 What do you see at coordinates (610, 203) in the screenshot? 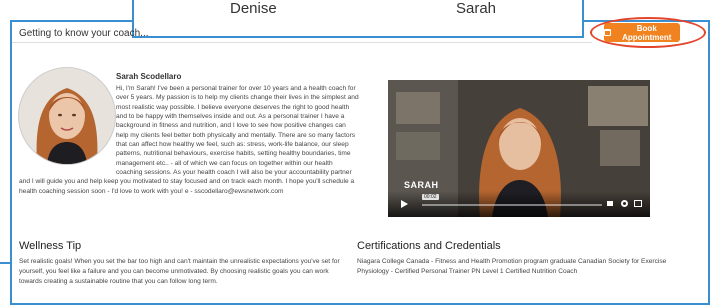
I see `volume-icon` at bounding box center [610, 203].